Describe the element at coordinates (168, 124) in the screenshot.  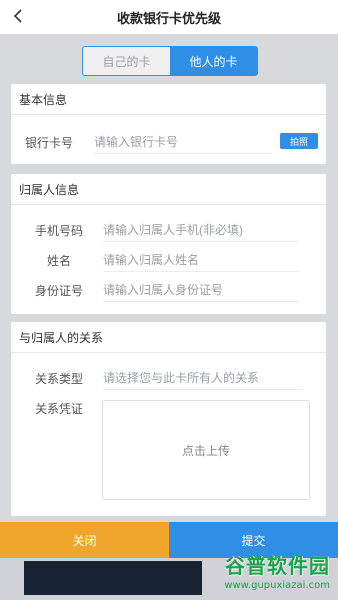
I see `basic-info-card: 基本信息 银行卡号` at that location.